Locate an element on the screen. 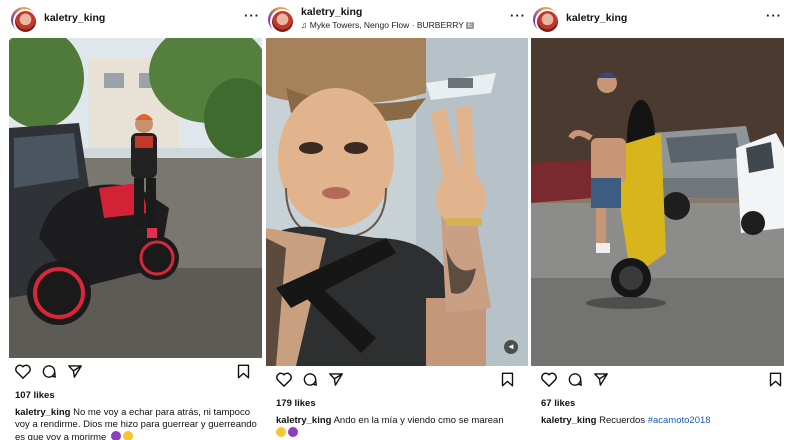 This screenshot has width=800, height=440. likes-count: 179 likes is located at coordinates (397, 403).